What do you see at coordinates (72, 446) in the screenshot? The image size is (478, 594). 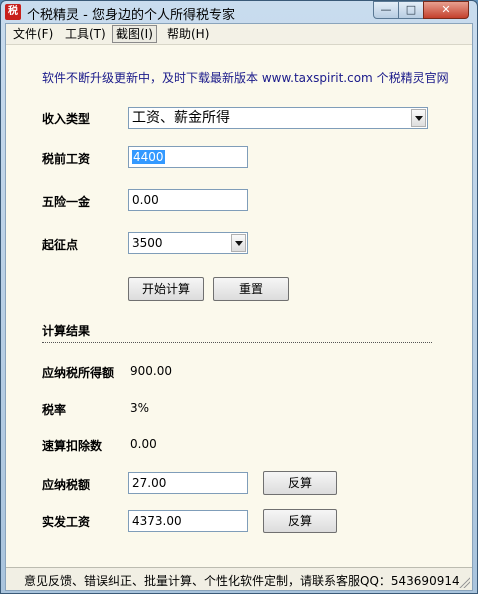 I see `quick-deduction-label: 速算扣除数` at bounding box center [72, 446].